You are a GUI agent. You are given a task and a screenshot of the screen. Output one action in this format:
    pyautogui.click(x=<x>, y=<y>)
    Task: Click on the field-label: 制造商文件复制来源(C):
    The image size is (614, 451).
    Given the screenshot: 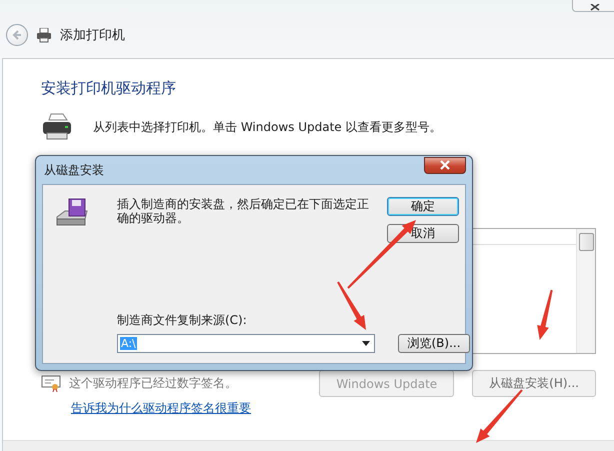 What is the action you would take?
    pyautogui.click(x=182, y=320)
    